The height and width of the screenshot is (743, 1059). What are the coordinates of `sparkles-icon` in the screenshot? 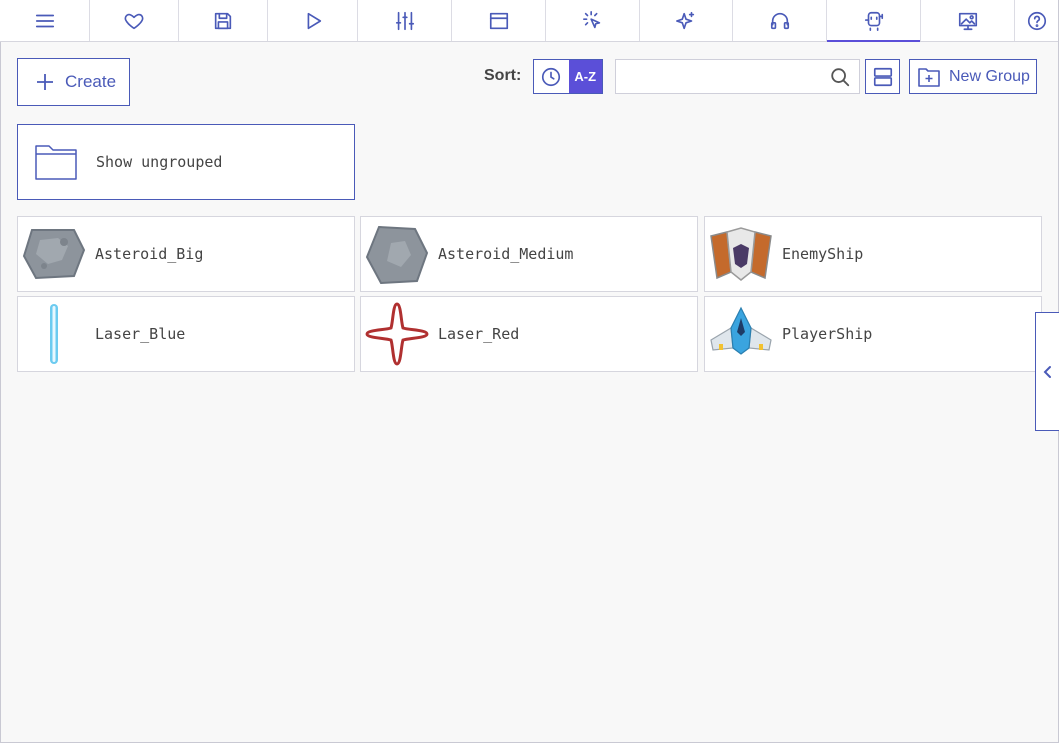 It's located at (685, 20).